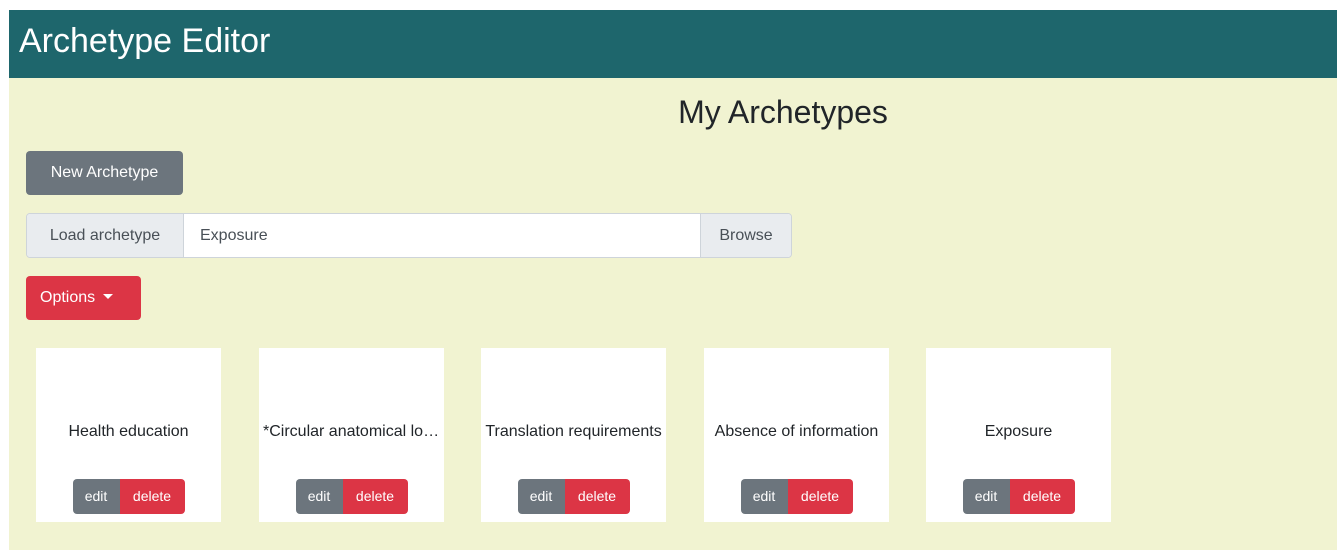 This screenshot has height=550, width=1337. Describe the element at coordinates (573, 431) in the screenshot. I see `archetype-card-title: Translation requirements` at that location.